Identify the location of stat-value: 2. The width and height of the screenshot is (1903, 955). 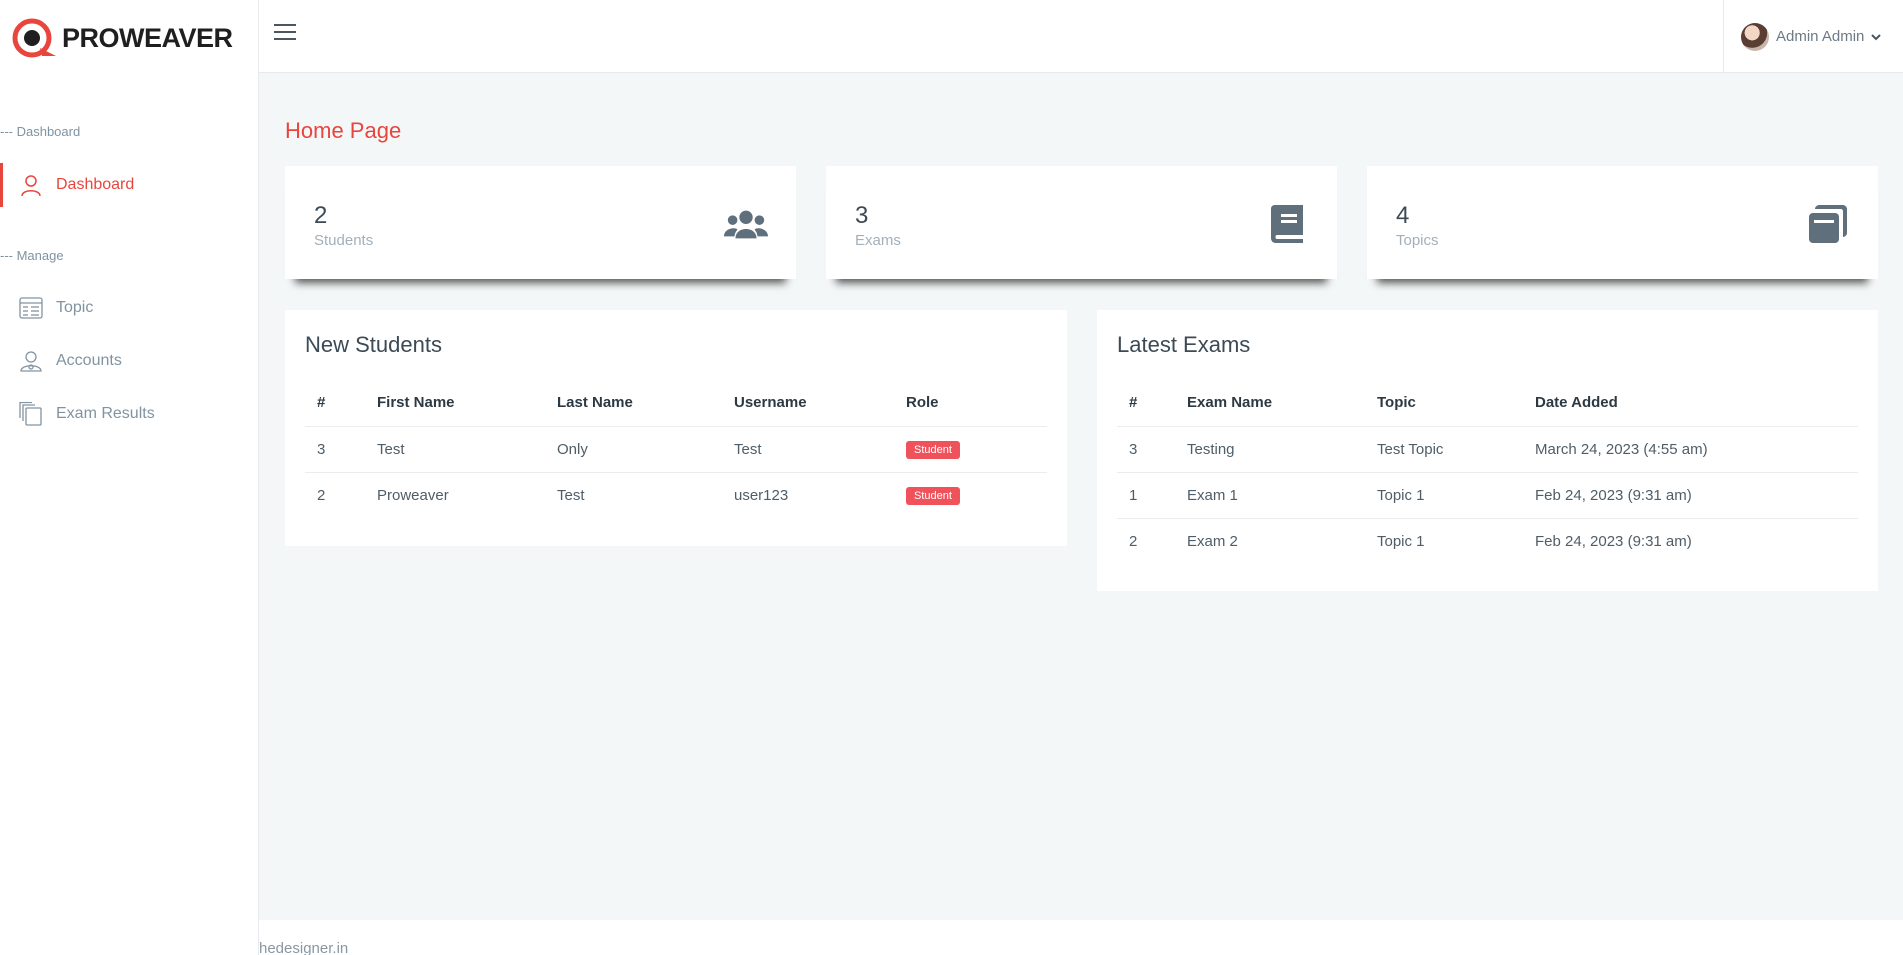
(321, 215).